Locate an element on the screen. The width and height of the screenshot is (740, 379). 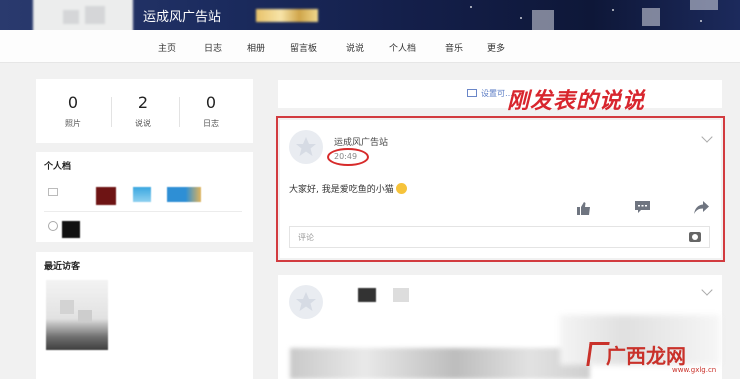
stat-blogs-count: 0 is located at coordinates (211, 102).